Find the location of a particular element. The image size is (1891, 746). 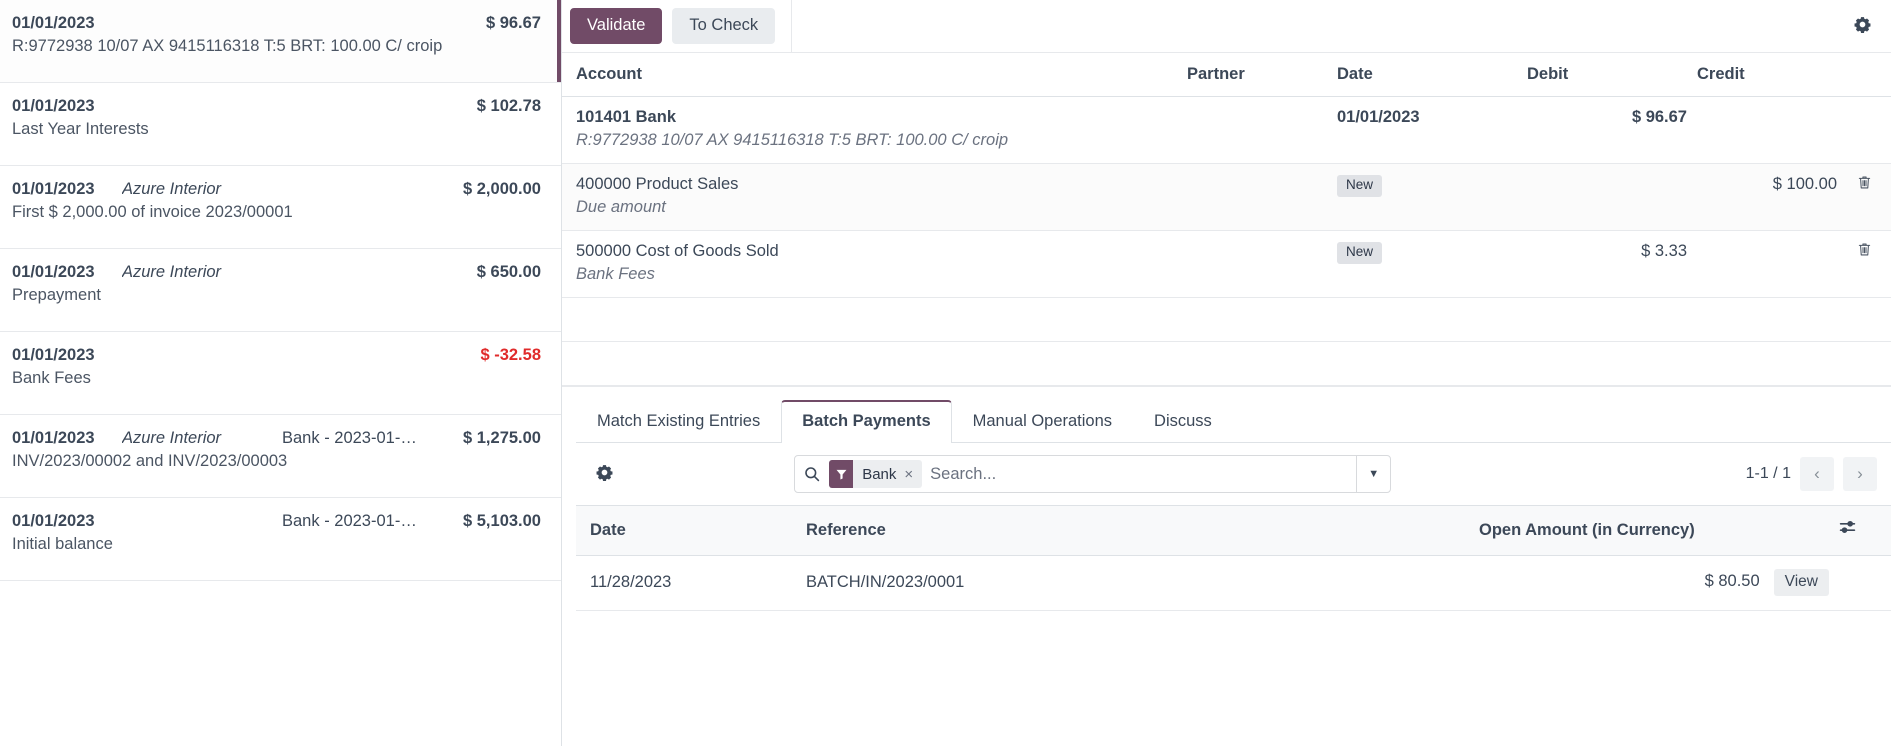

statement-line-row: 01/01/2023 $ 102.78 Last Year Interests is located at coordinates (280, 124).